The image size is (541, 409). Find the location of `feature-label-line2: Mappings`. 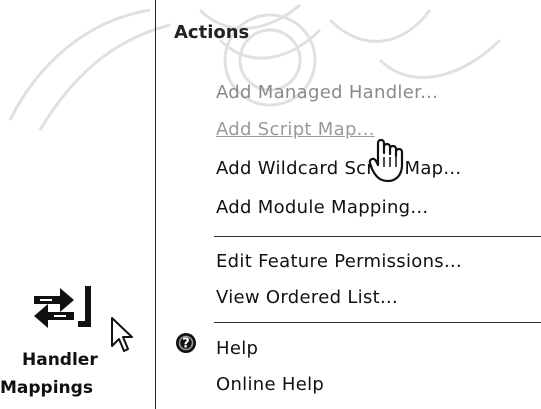

feature-label-line2: Mappings is located at coordinates (46, 388).